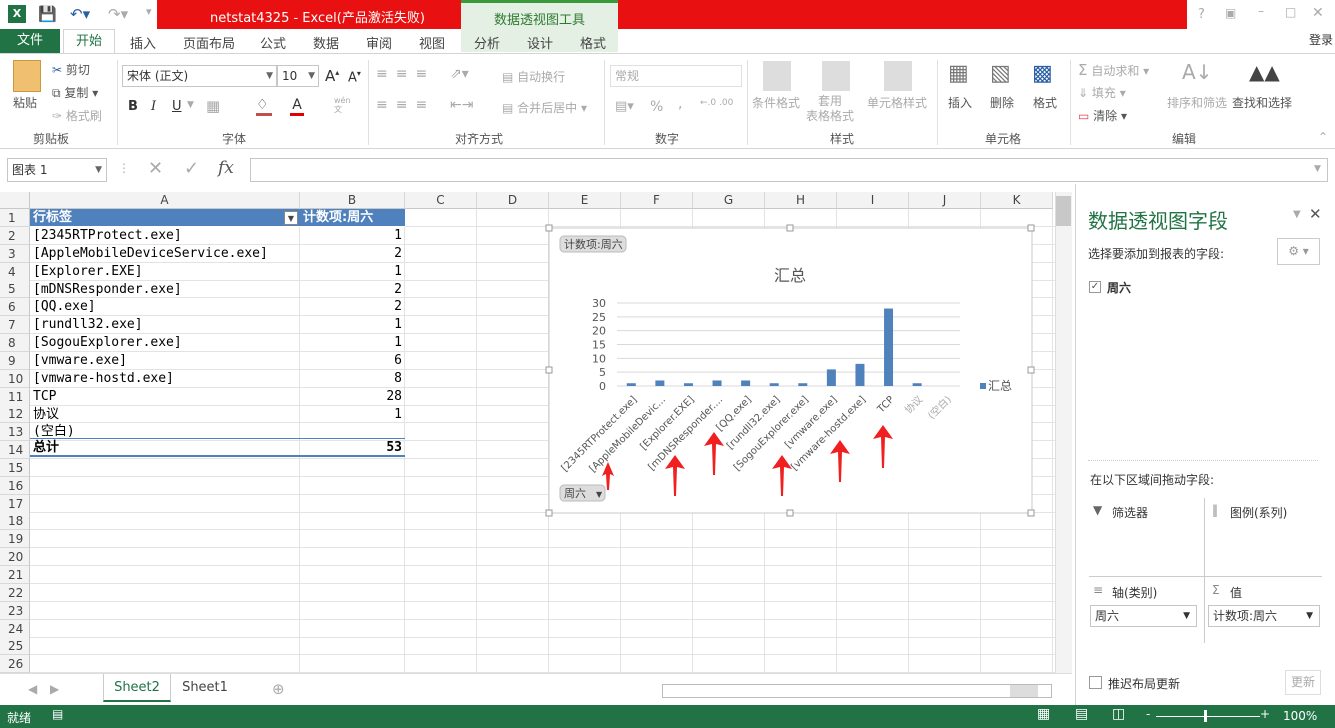 This screenshot has height=728, width=1335. Describe the element at coordinates (354, 77) in the screenshot. I see `decrease-font-icon: A▾` at that location.